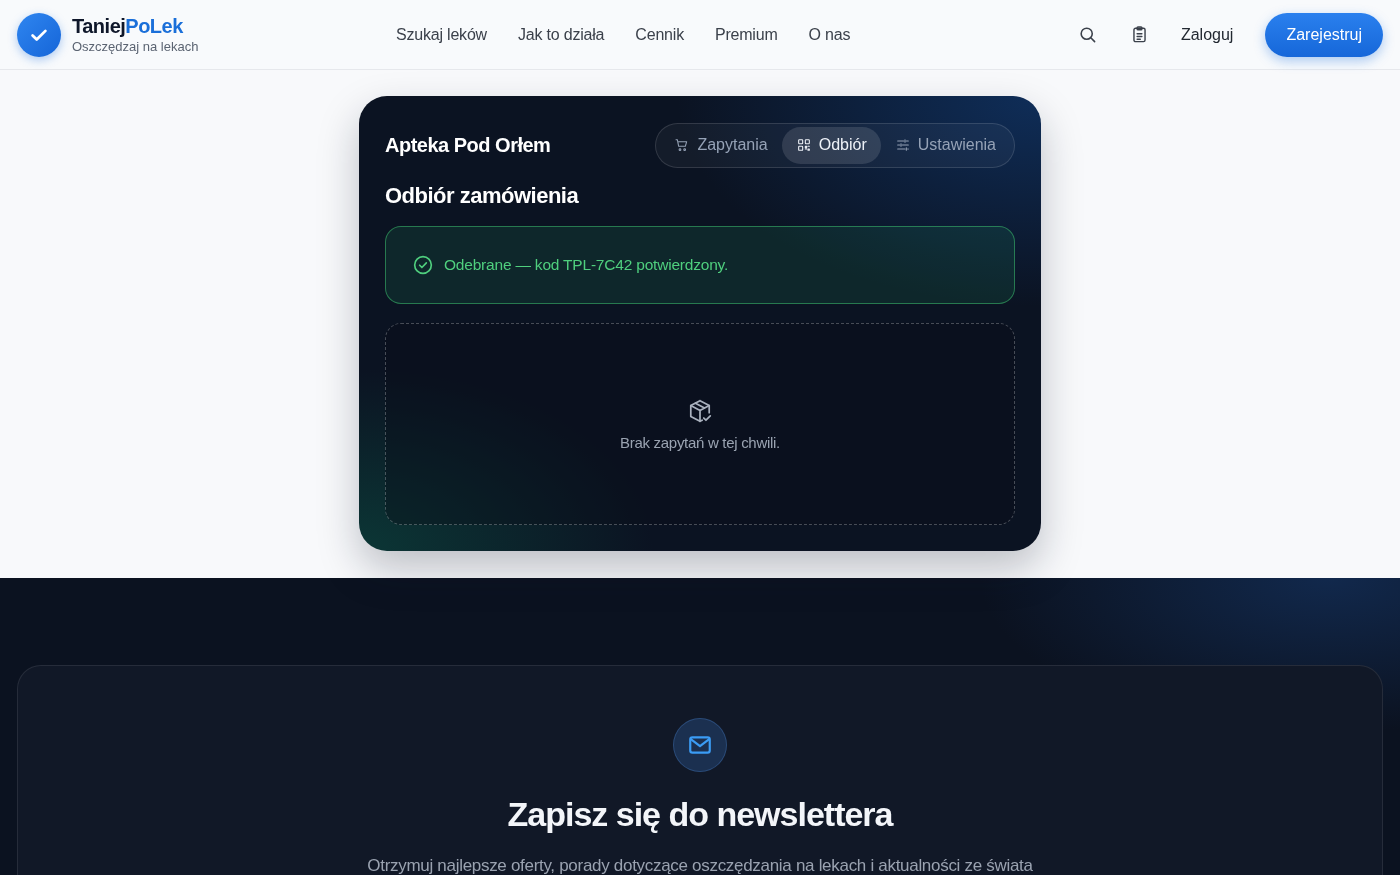 The image size is (1400, 875). Describe the element at coordinates (1207, 34) in the screenshot. I see `login-button: Zaloguj` at that location.